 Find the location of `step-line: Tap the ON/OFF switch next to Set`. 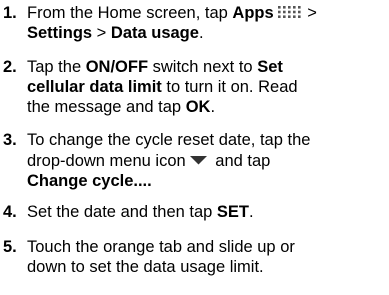

step-line: Tap the ON/OFF switch next to Set is located at coordinates (208, 67).